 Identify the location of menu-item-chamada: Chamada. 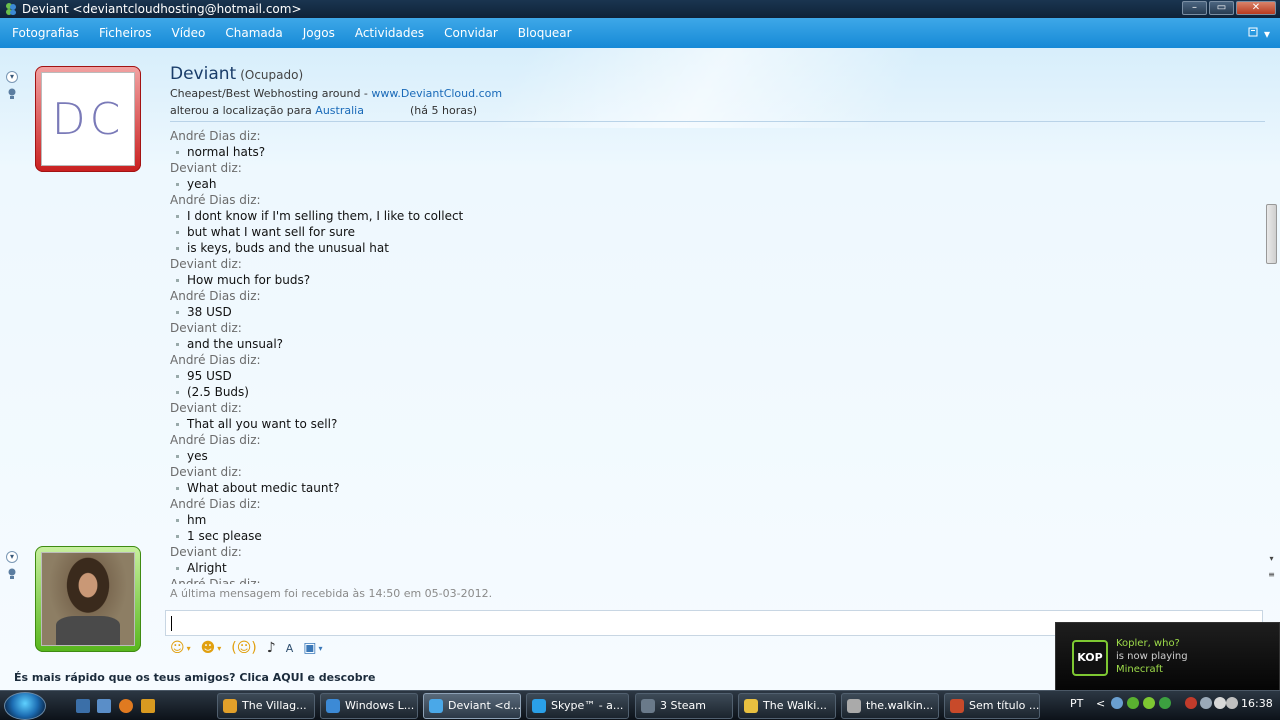
(253, 33).